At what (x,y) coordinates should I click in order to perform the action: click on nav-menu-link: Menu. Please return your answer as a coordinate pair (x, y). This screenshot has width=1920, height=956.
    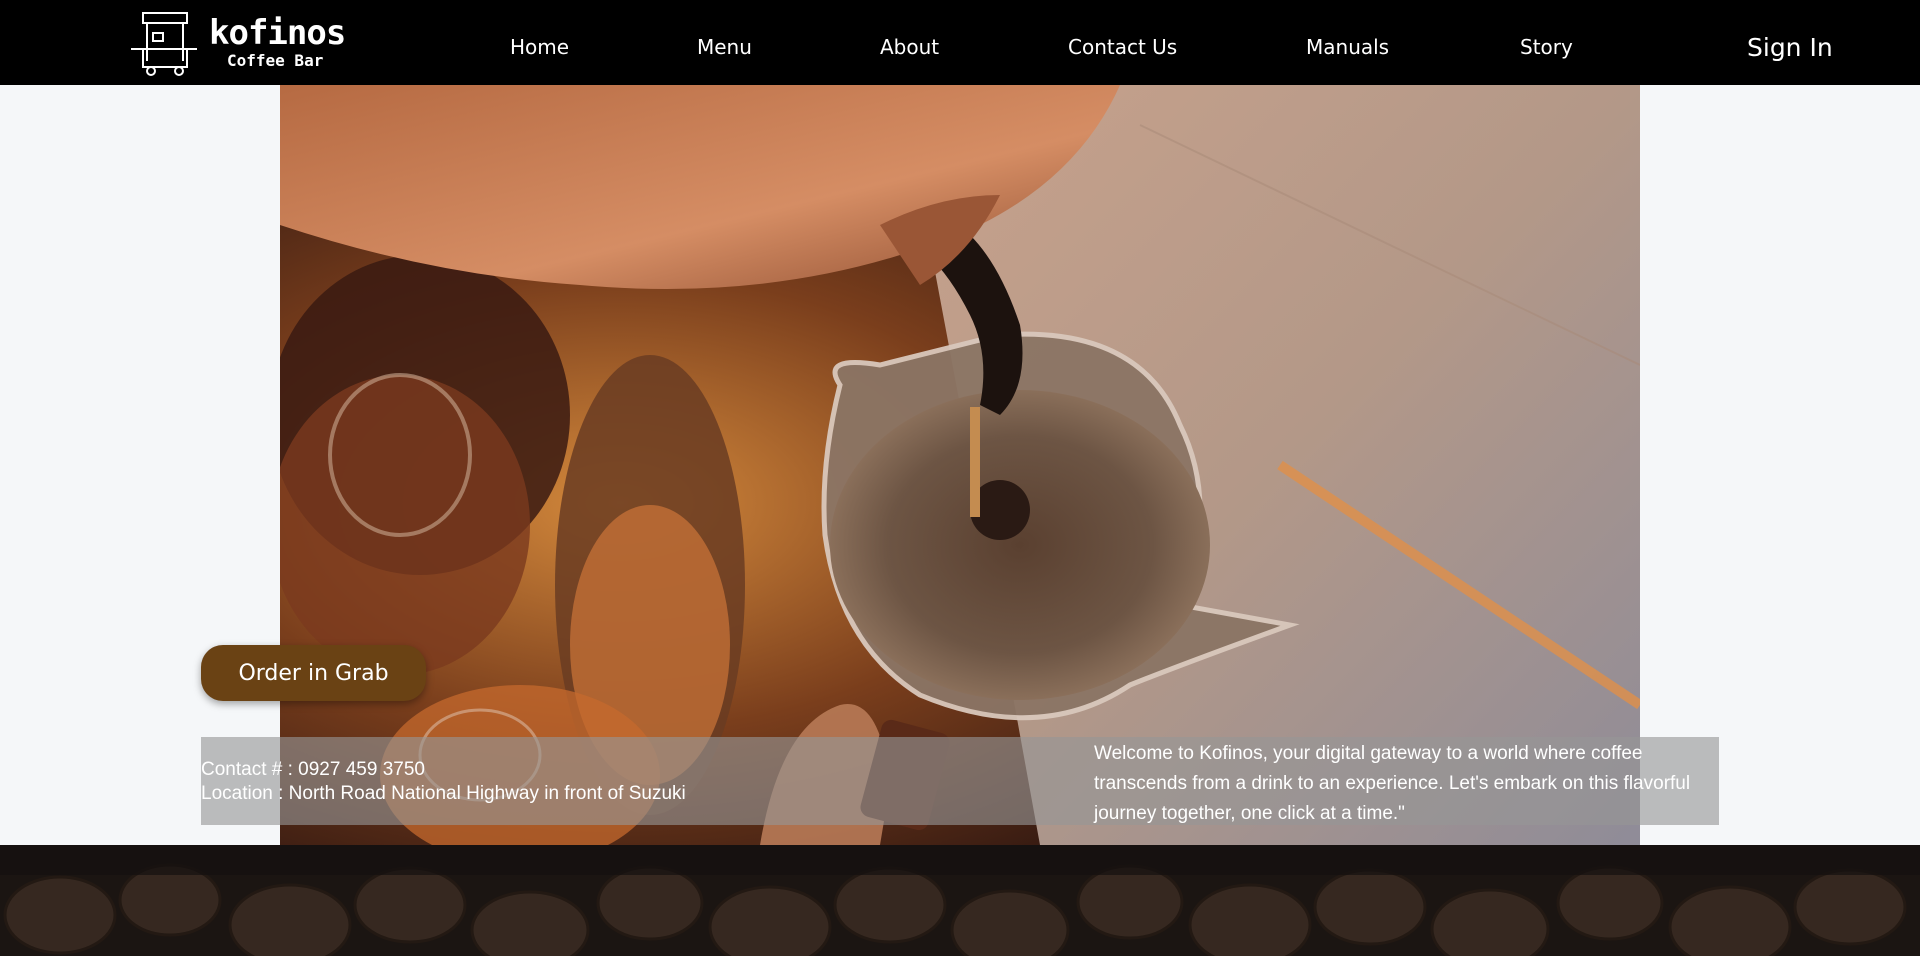
    Looking at the image, I should click on (724, 47).